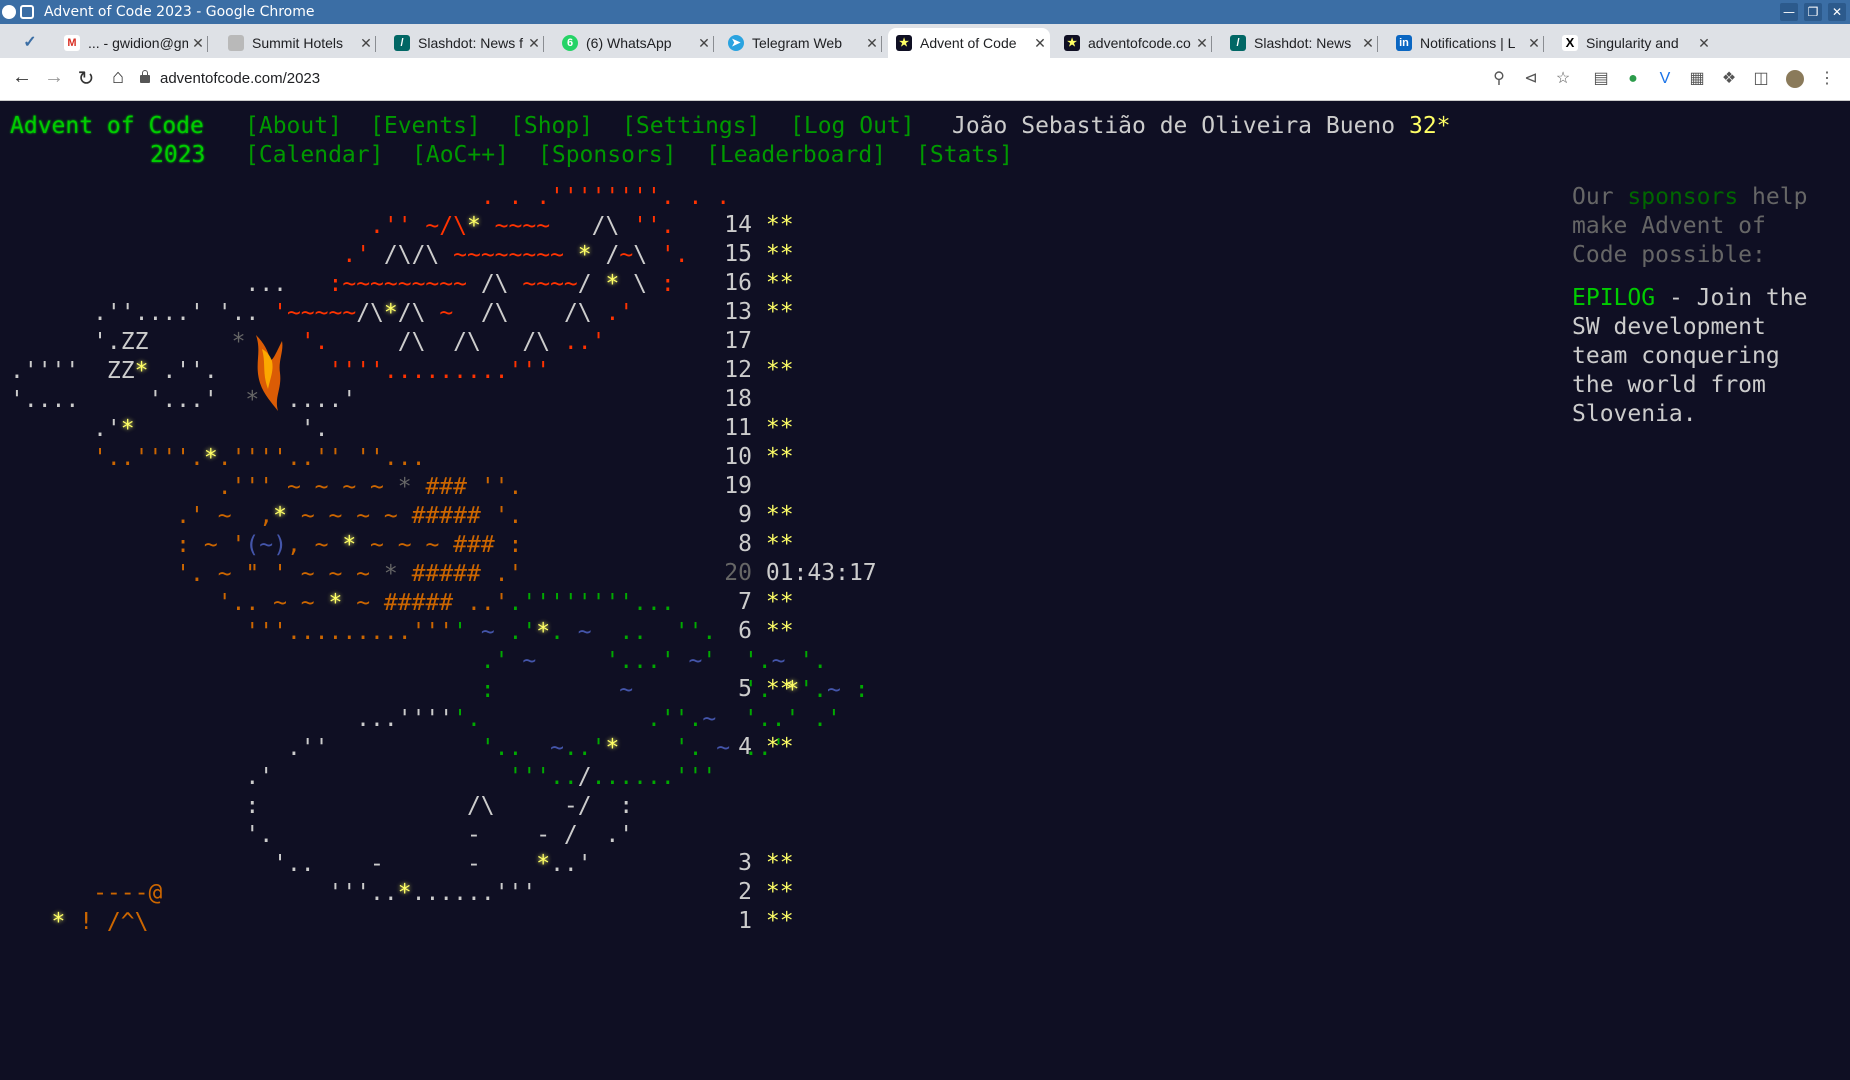 The width and height of the screenshot is (1850, 1080). I want to click on tab-slashdot: / Slashdot: News f ✕, so click(465, 43).